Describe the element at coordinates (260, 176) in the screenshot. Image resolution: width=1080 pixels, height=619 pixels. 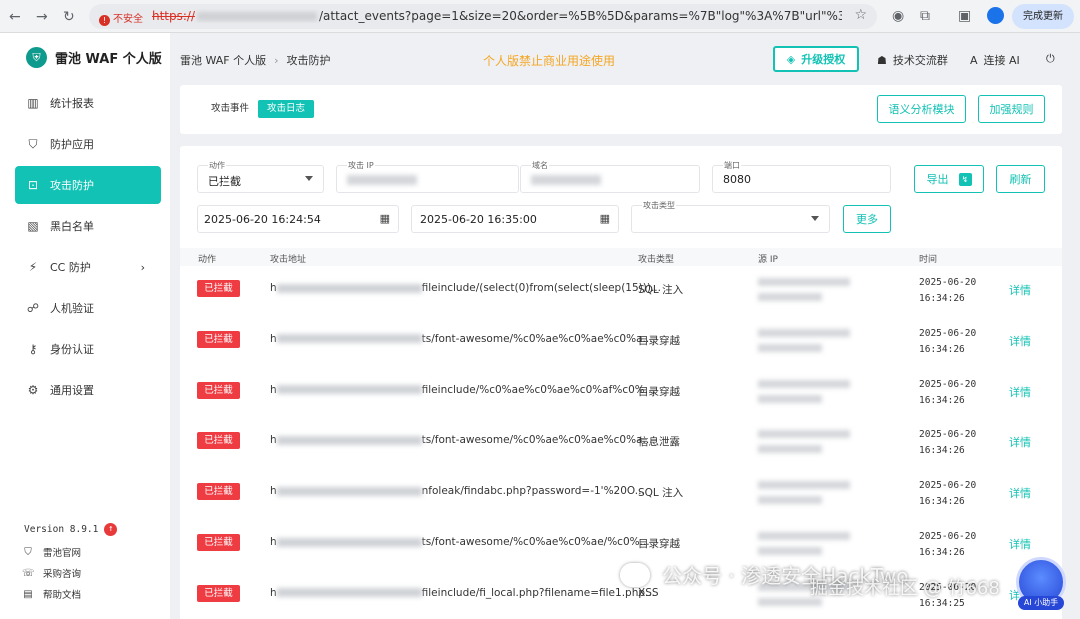
I see `action-select: 动作 已拦截` at that location.